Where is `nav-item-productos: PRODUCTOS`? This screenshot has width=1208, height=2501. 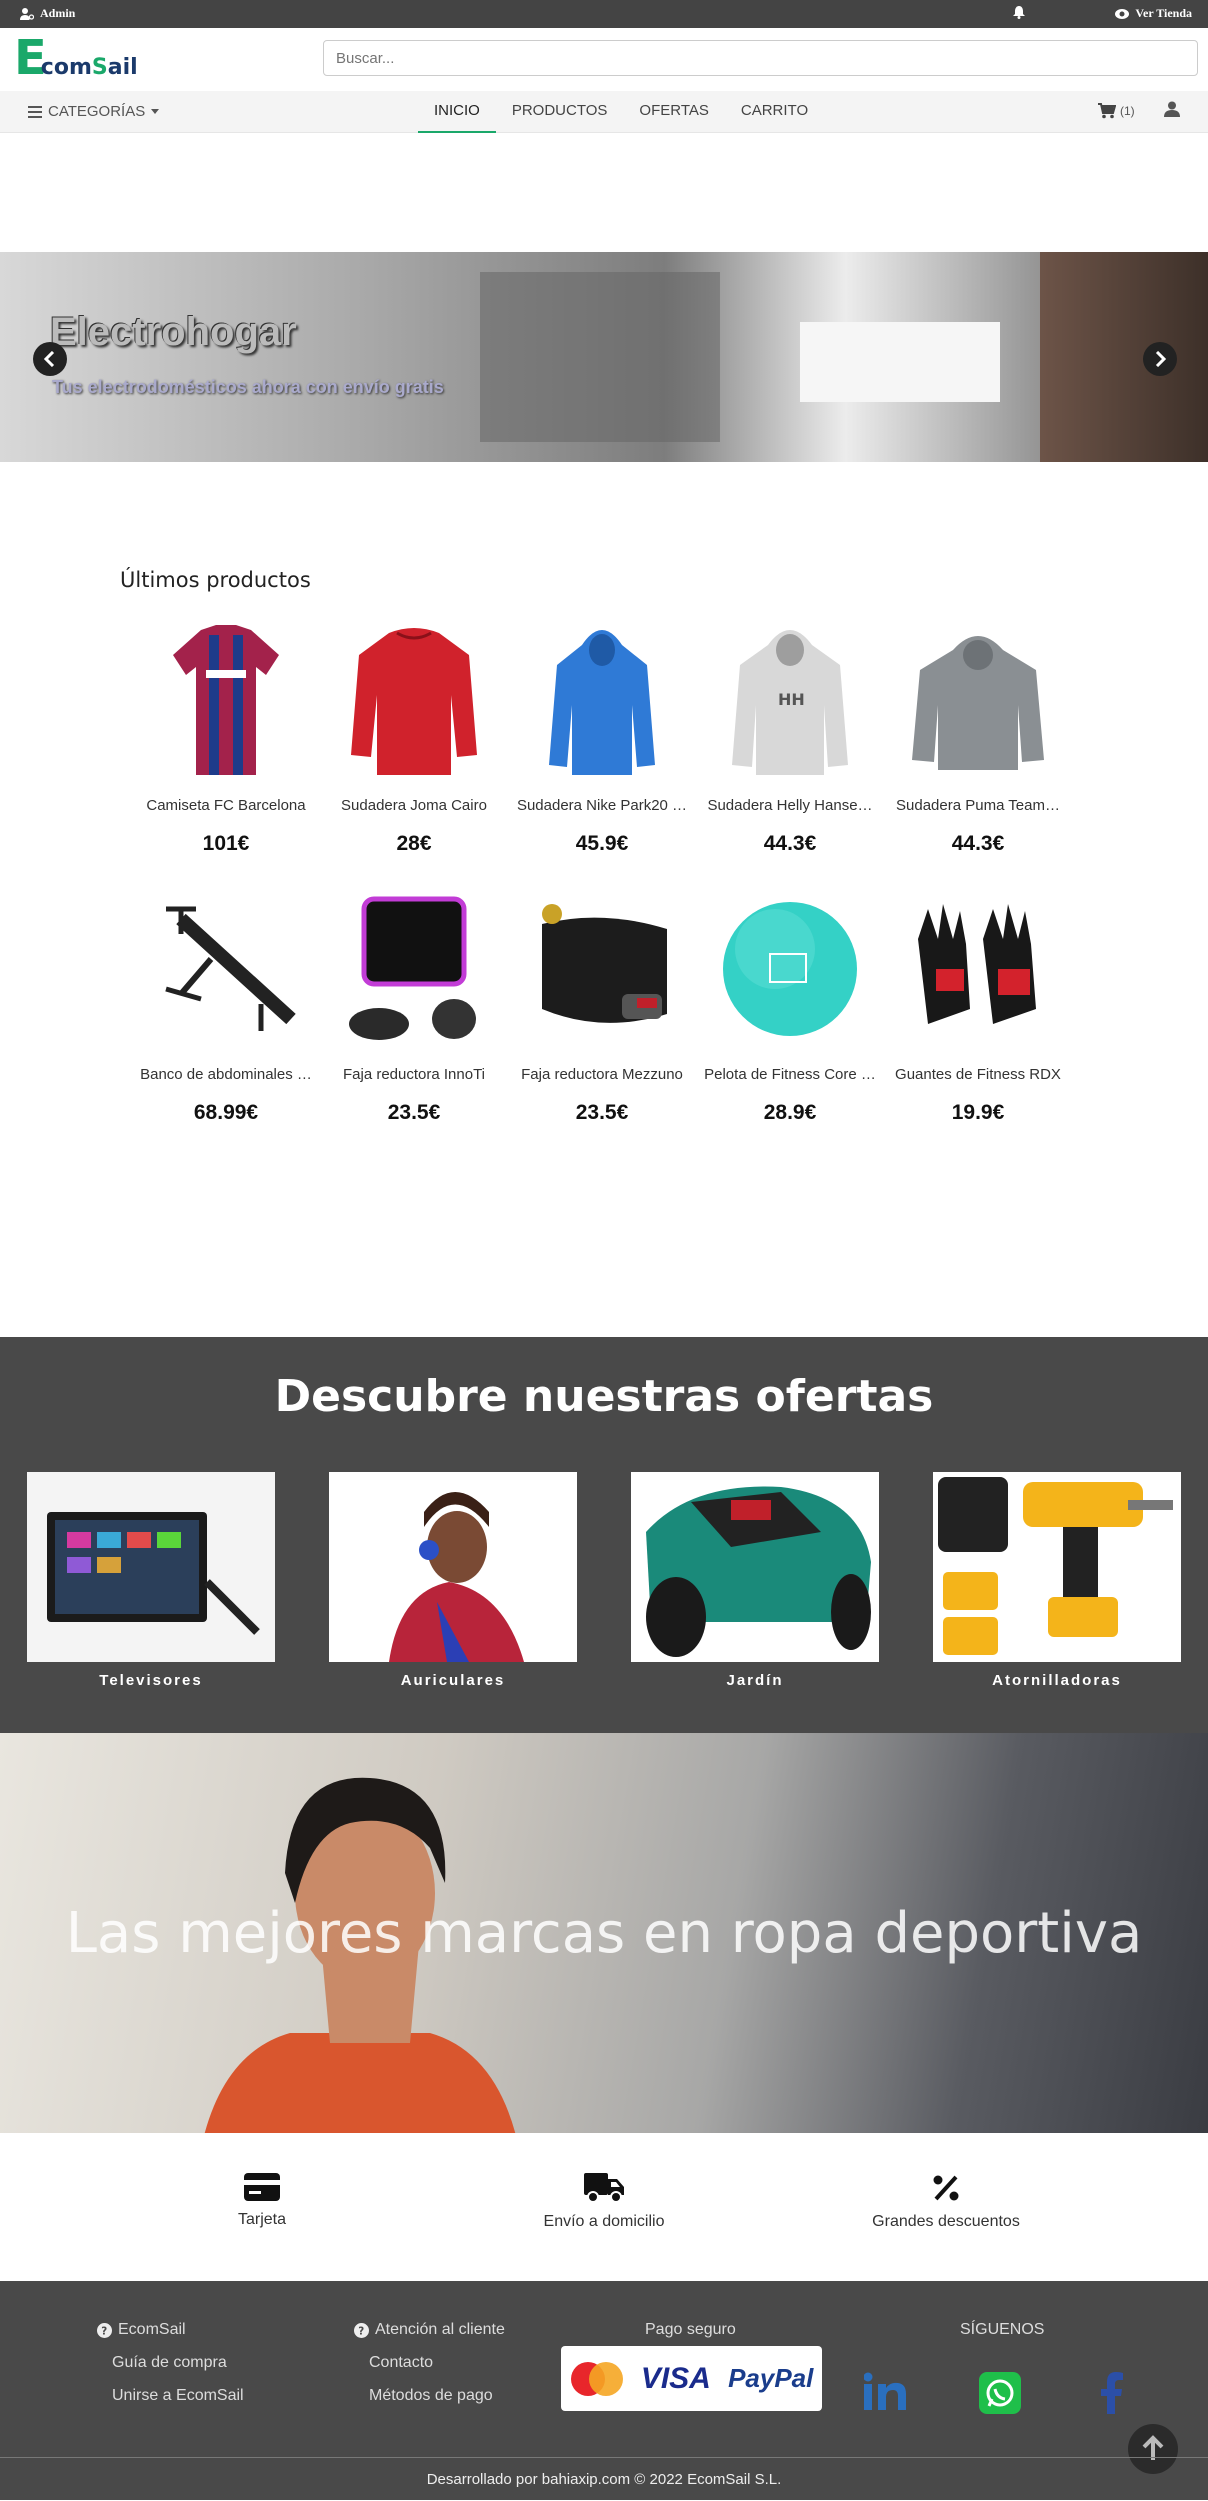
nav-item-productos: PRODUCTOS is located at coordinates (560, 112).